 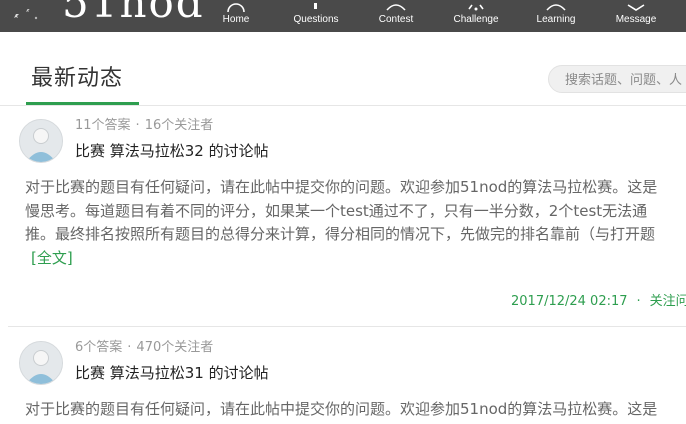 What do you see at coordinates (569, 301) in the screenshot?
I see `timestamp: 2017/12/24 02:17` at bounding box center [569, 301].